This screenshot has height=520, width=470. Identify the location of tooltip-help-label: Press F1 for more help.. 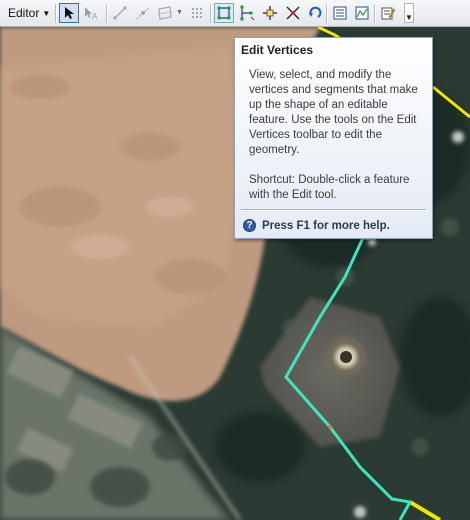
(326, 225).